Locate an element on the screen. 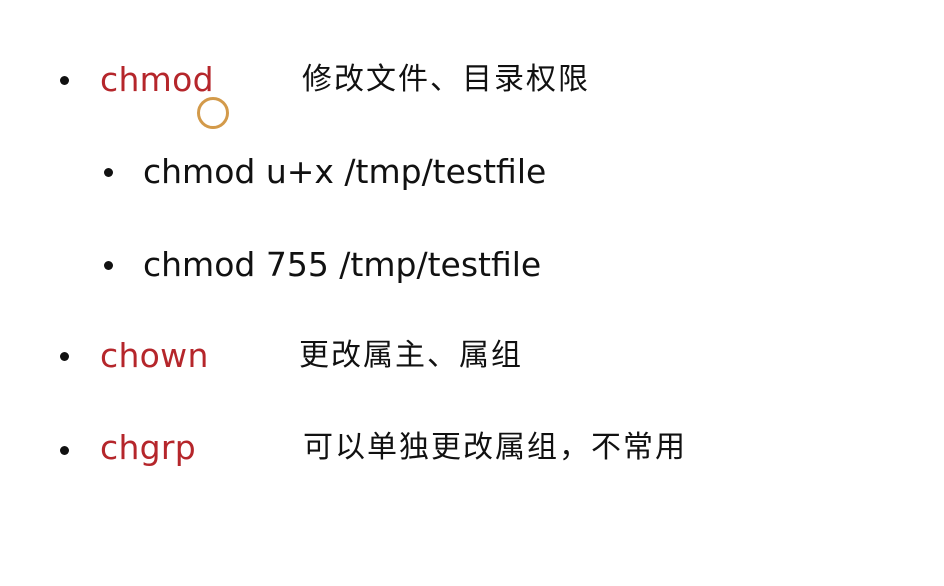 Image resolution: width=944 pixels, height=586 pixels. cursor-highlight-icon is located at coordinates (213, 113).